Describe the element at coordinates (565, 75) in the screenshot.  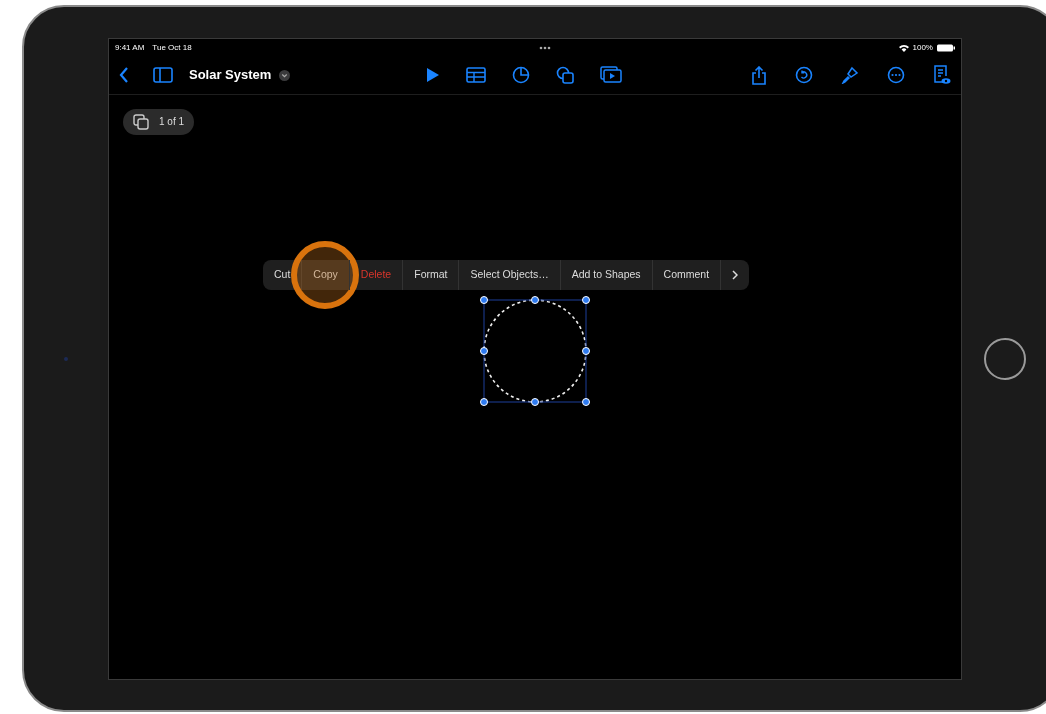
I see `shapes-icon` at that location.